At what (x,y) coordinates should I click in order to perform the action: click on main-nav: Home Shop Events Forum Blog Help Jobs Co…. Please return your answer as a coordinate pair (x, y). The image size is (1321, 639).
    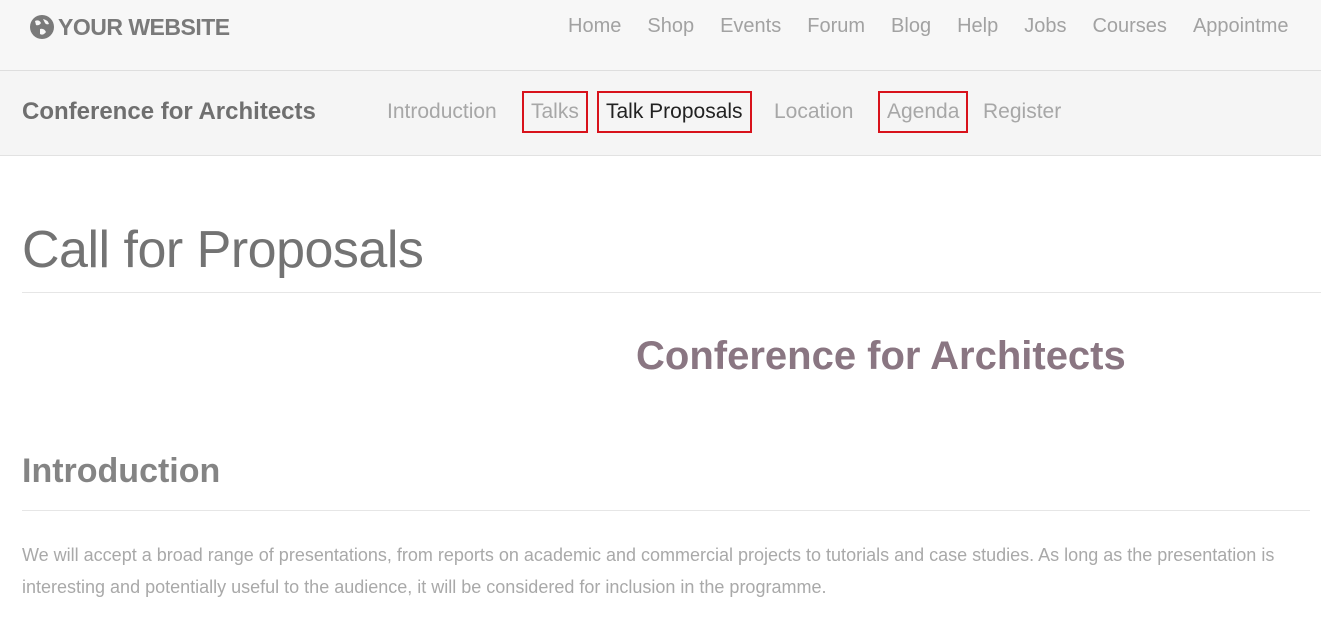
    Looking at the image, I should click on (941, 26).